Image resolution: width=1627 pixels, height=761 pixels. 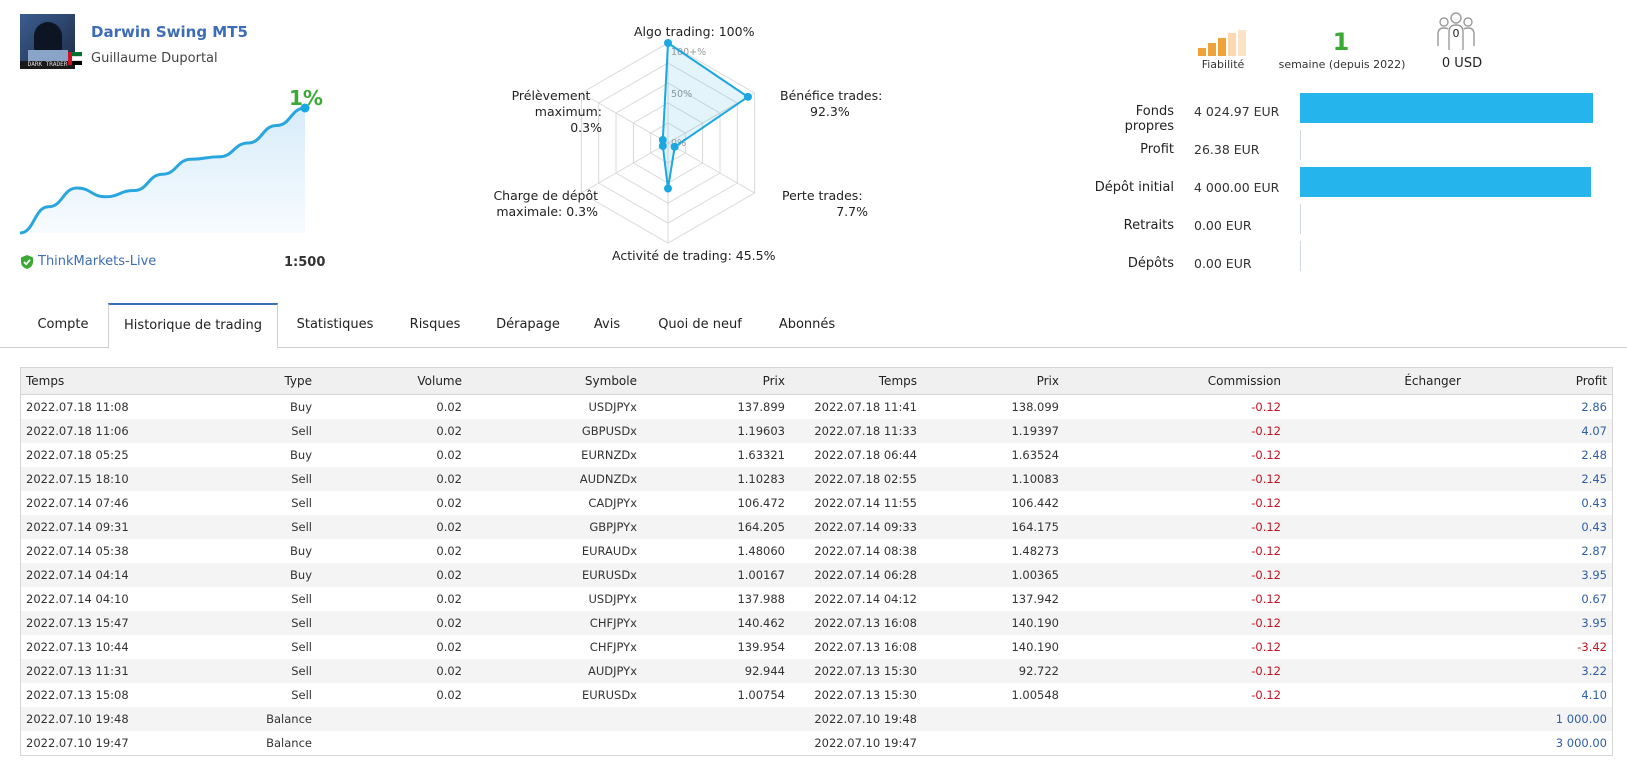 What do you see at coordinates (101, 575) in the screenshot?
I see `cell-open-time: 2022.07.14 04:14` at bounding box center [101, 575].